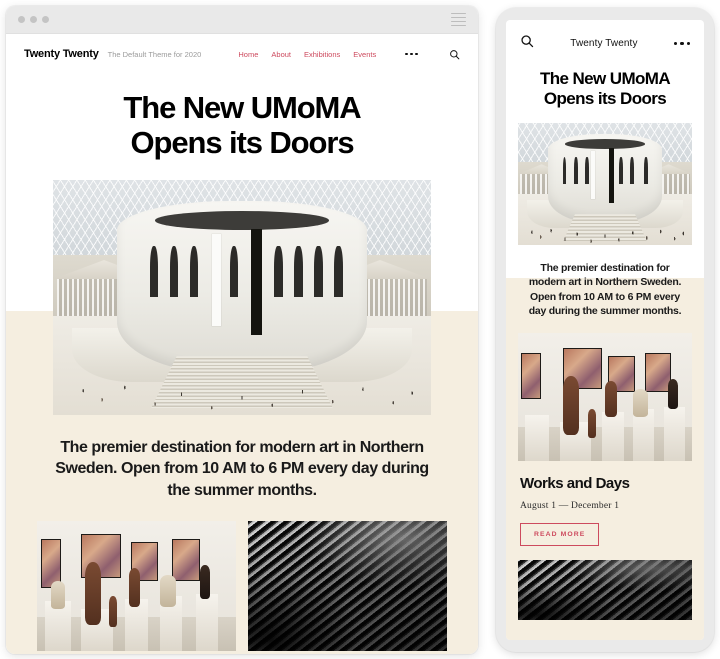 Image resolution: width=720 pixels, height=659 pixels. I want to click on mobile-page-title-line-1: The New UMoMA, so click(605, 78).